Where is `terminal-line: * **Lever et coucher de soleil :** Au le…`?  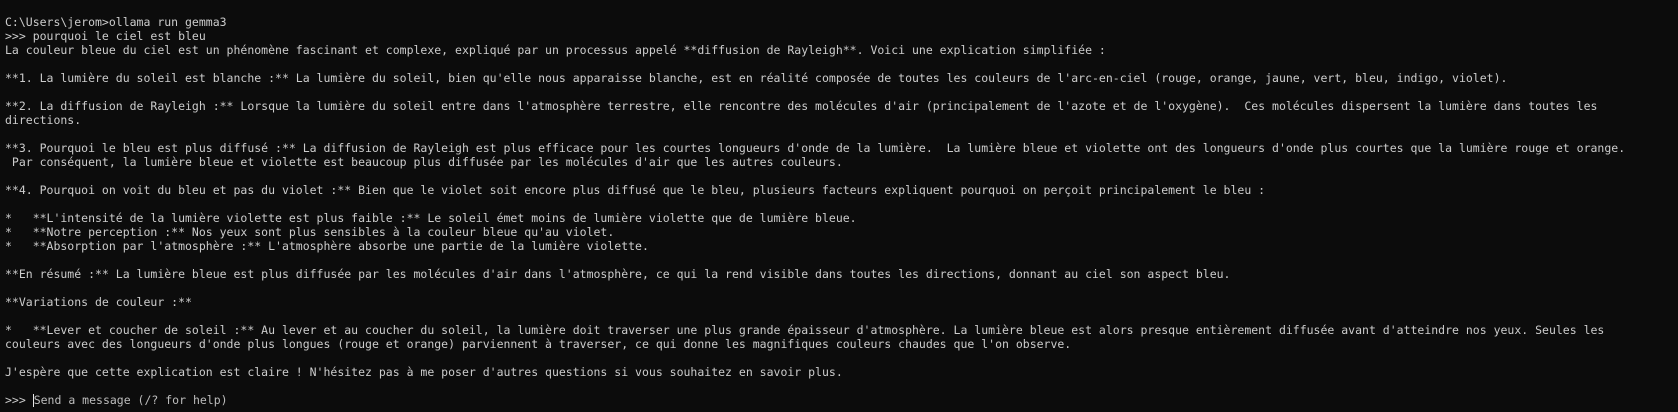 terminal-line: * **Lever et coucher de soleil :** Au le… is located at coordinates (805, 330).